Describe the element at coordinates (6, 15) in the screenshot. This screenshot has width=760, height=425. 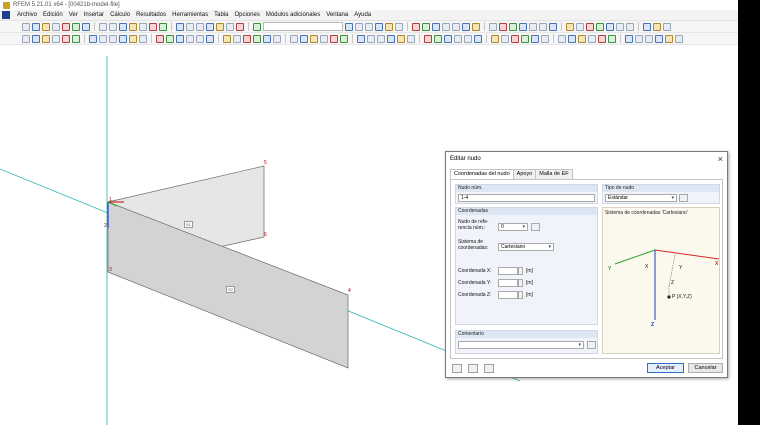
I see `document-menu-icon` at that location.